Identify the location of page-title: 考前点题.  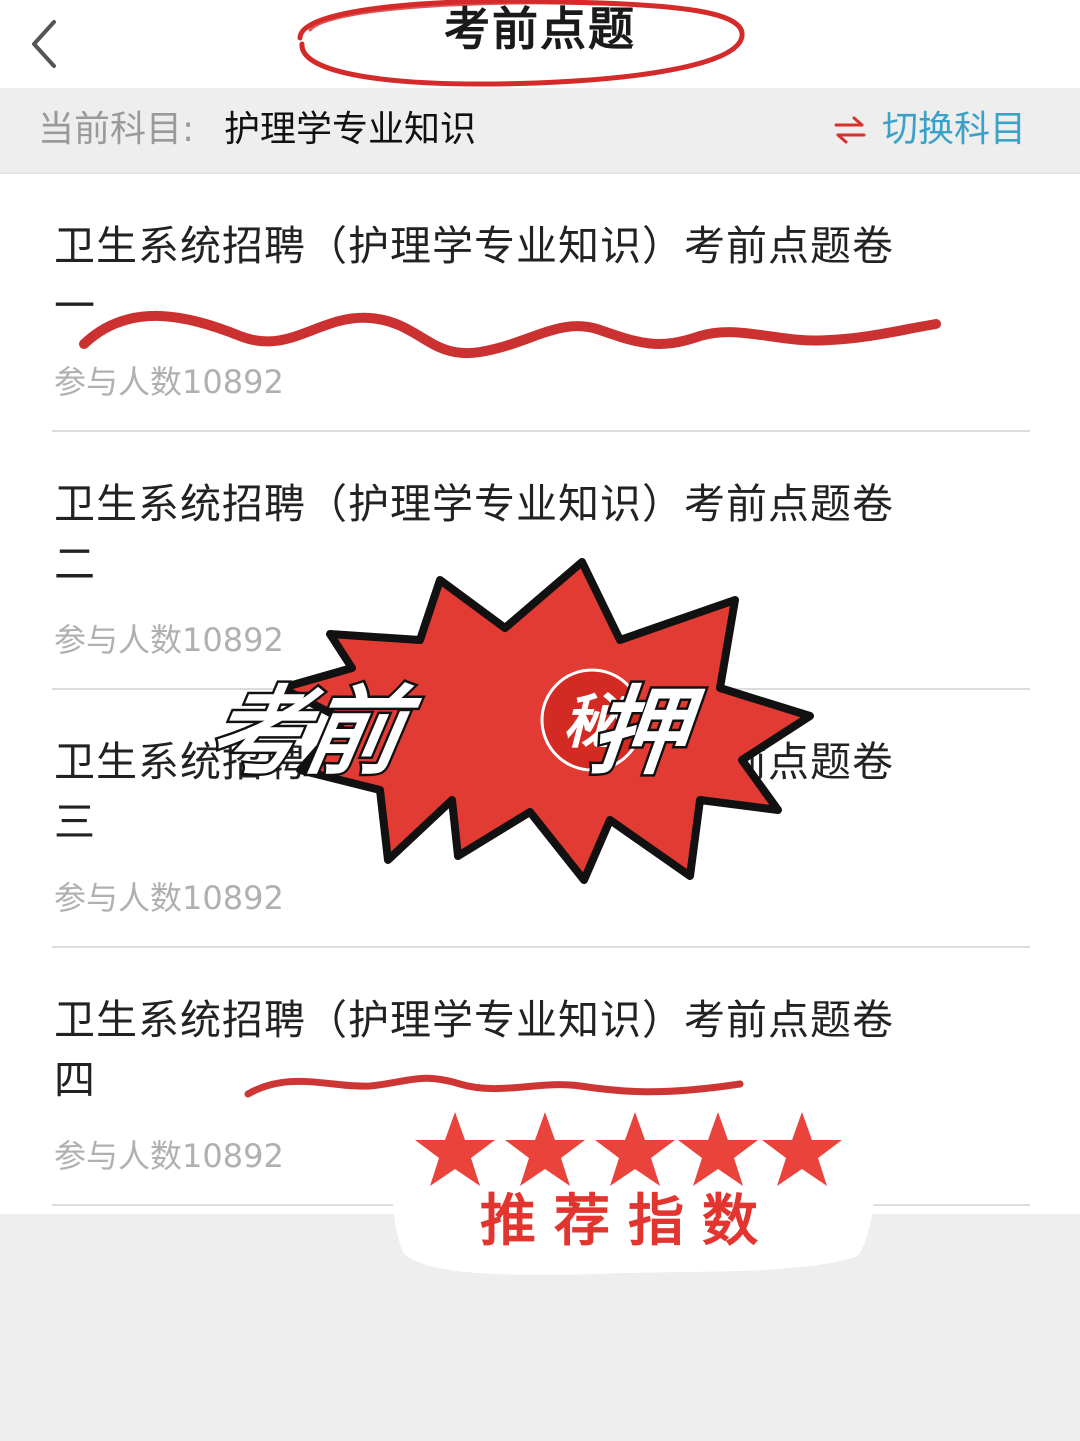
(540, 29).